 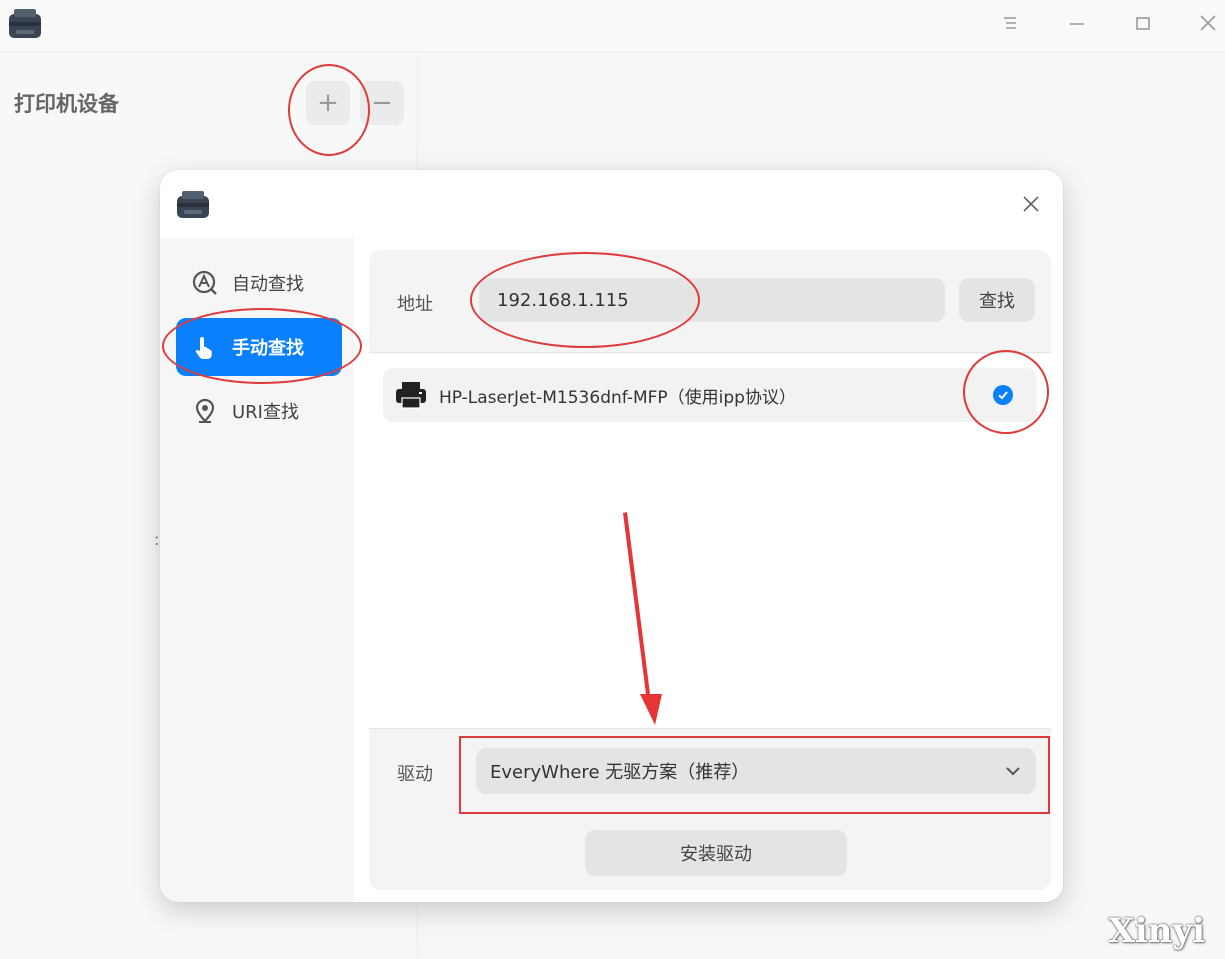 What do you see at coordinates (415, 774) in the screenshot?
I see `driver-label: 驱动` at bounding box center [415, 774].